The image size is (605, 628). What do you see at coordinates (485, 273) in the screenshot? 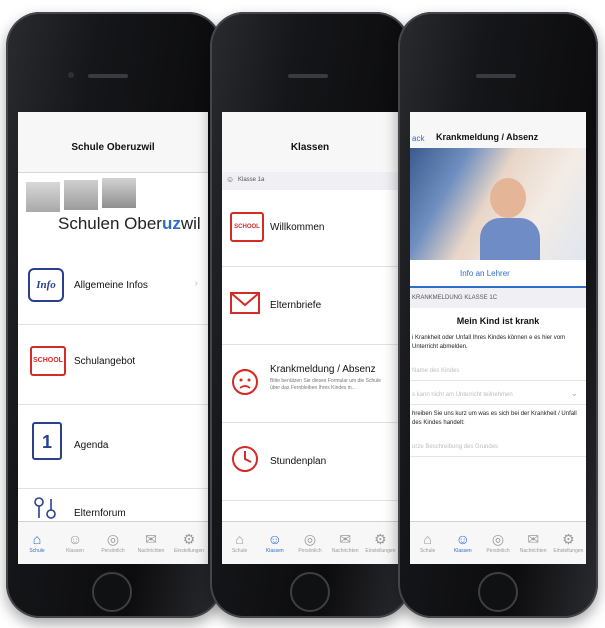
I see `tab-label: Info an Lehrer` at bounding box center [485, 273].